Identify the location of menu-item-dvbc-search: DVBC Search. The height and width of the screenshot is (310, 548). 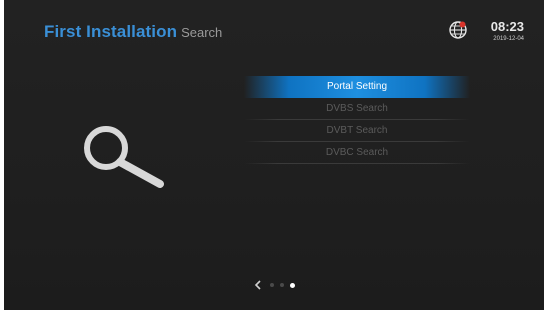
(357, 153).